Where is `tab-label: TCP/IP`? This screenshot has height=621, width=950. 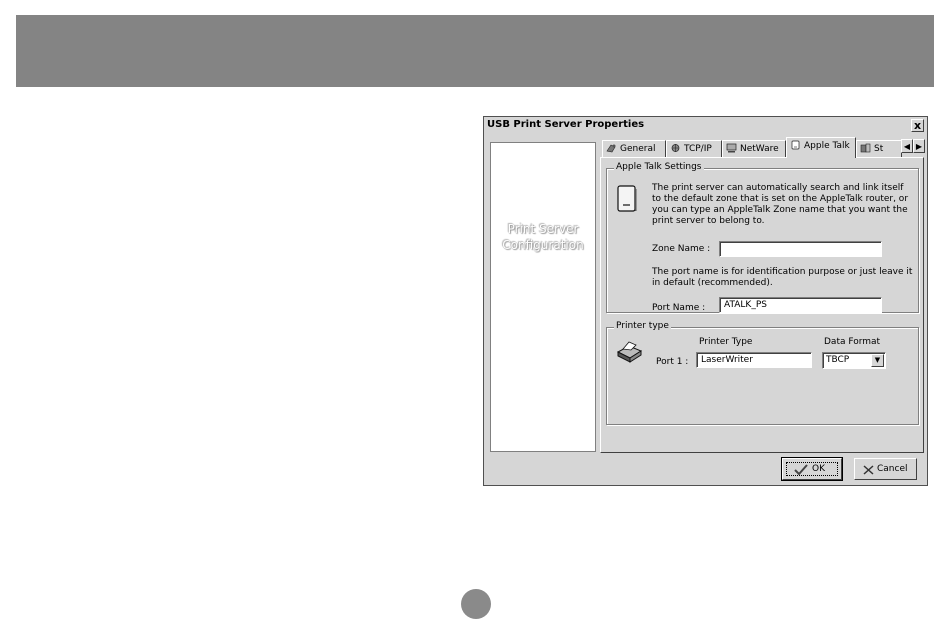
tab-label: TCP/IP is located at coordinates (698, 149).